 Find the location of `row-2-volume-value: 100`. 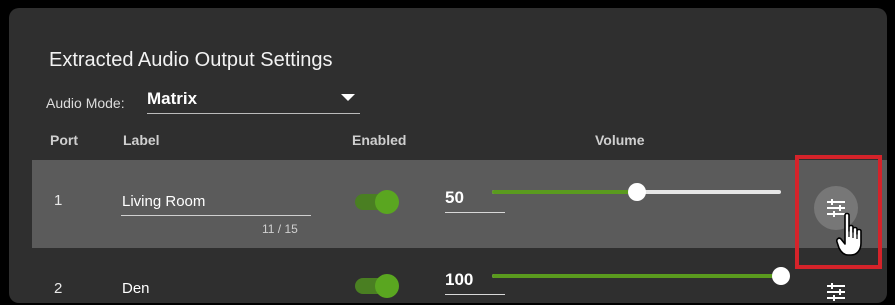

row-2-volume-value: 100 is located at coordinates (459, 280).